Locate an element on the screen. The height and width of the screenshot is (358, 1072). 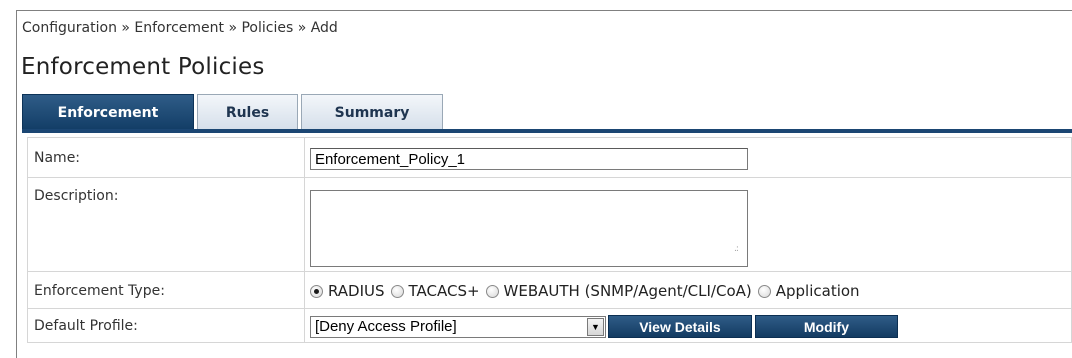
modify-button: Modify is located at coordinates (826, 326).